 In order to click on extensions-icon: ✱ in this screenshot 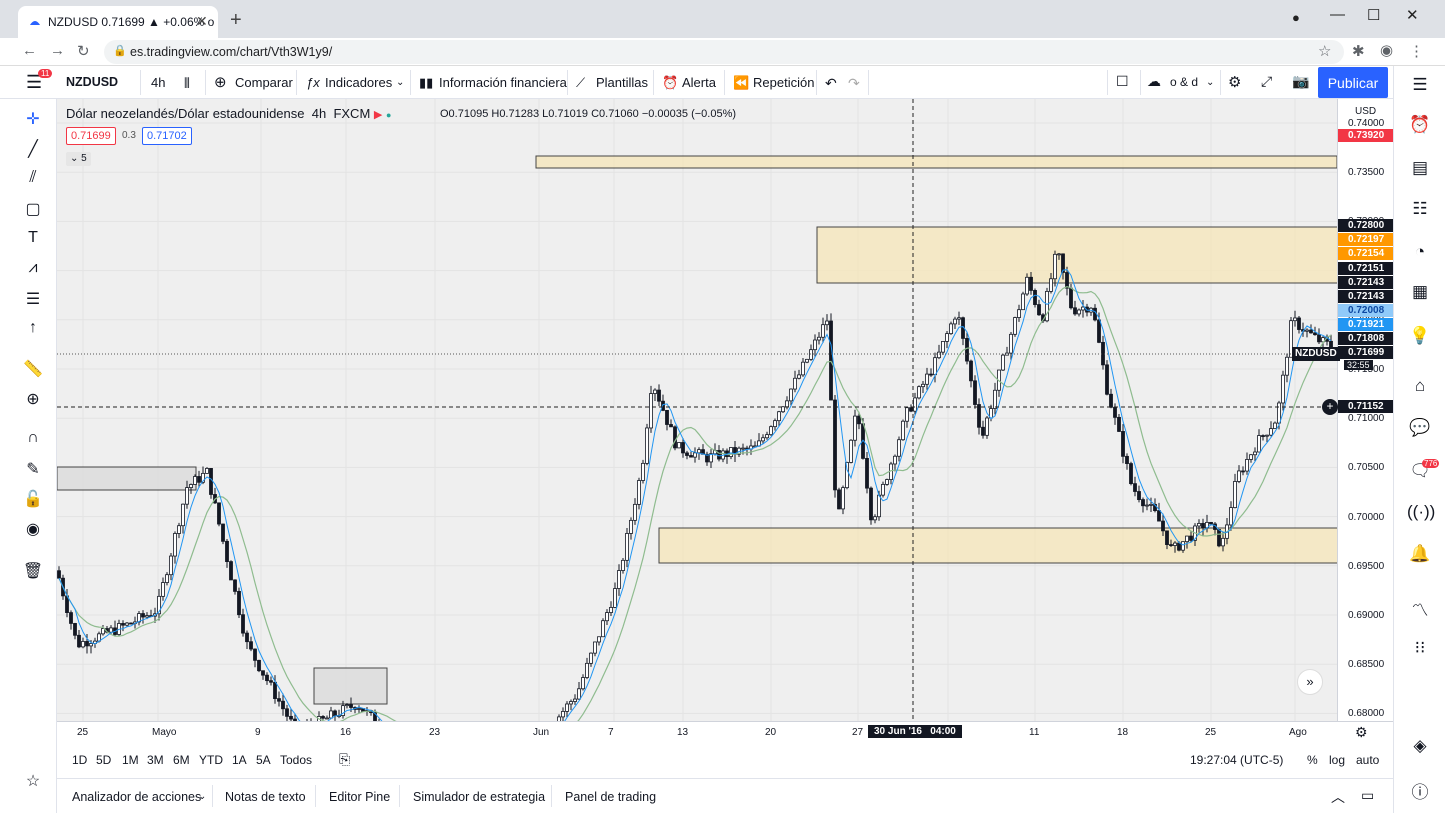, I will do `click(1358, 51)`.